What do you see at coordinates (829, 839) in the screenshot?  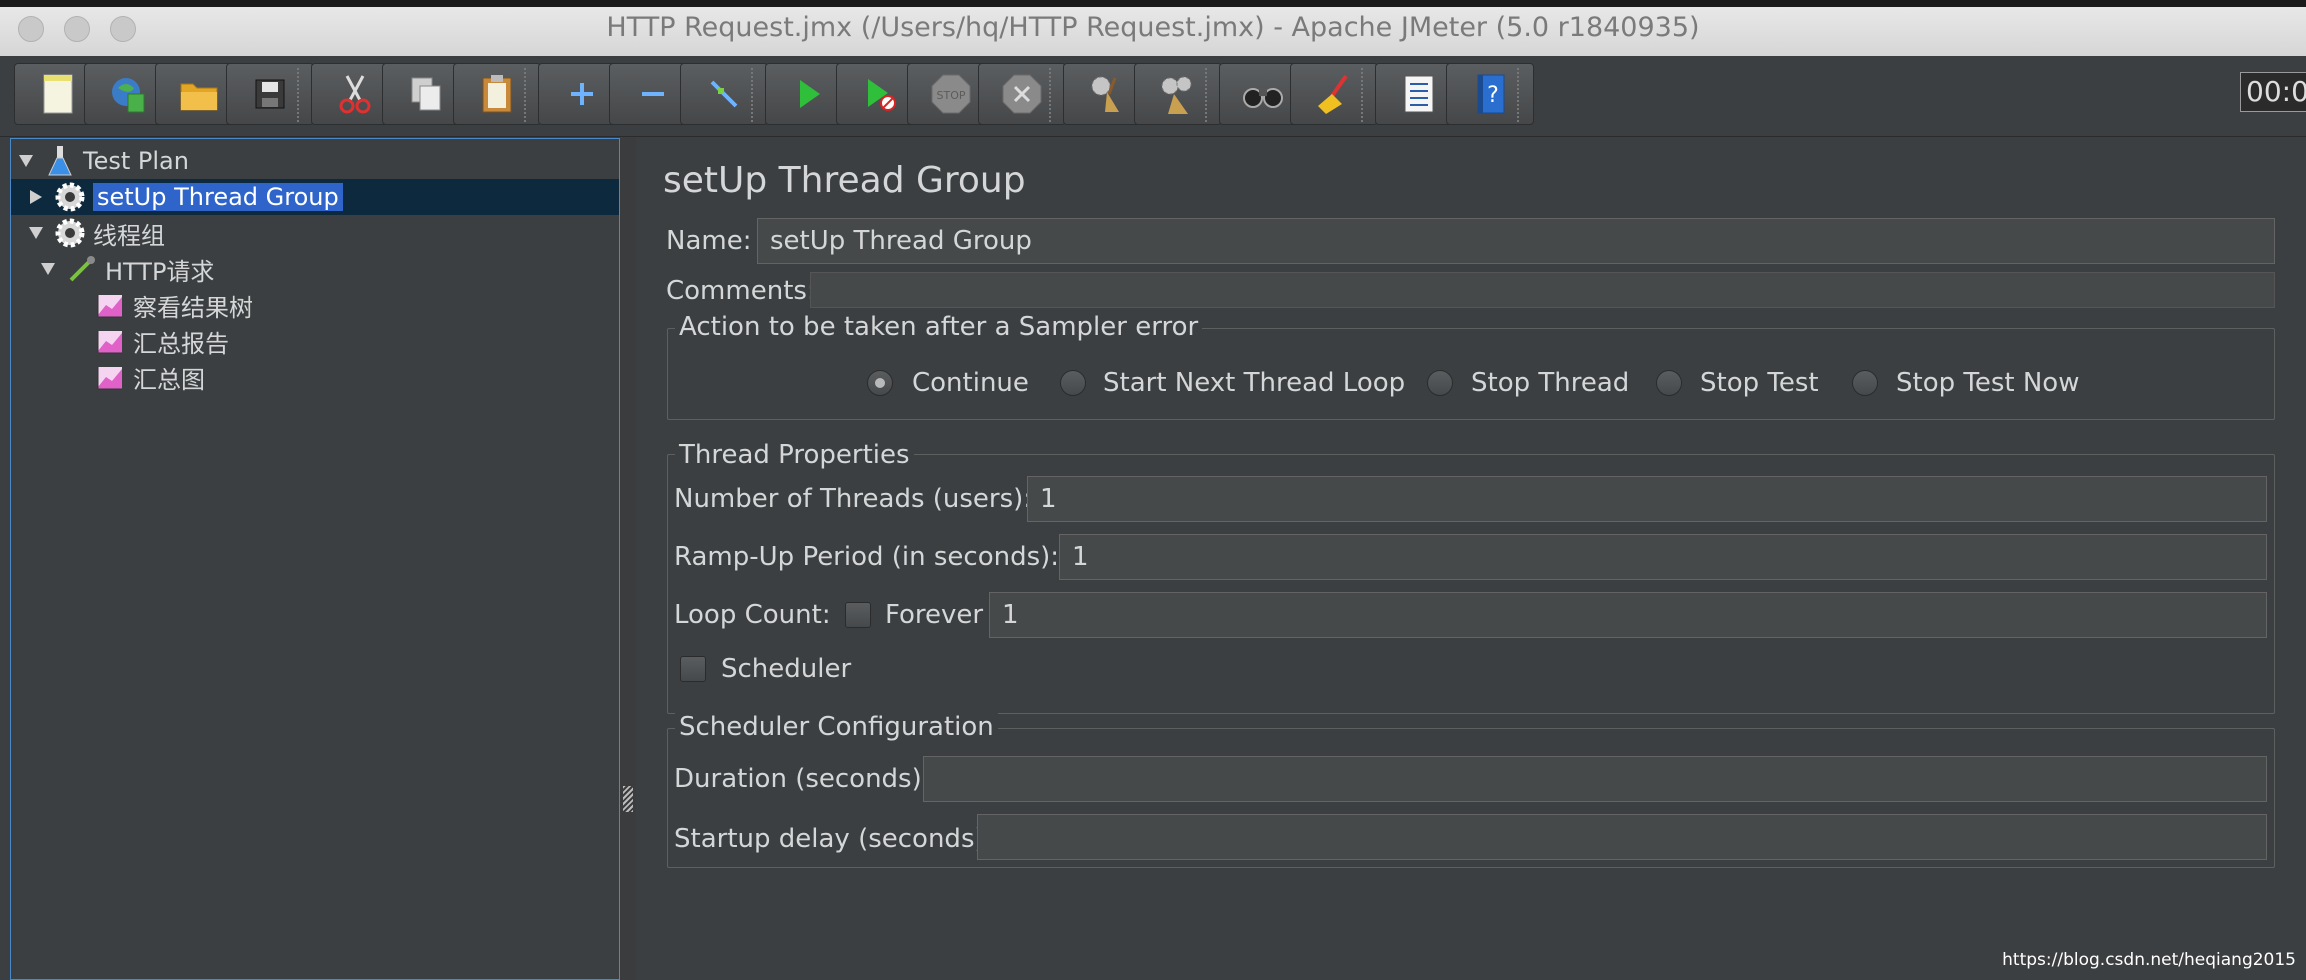 I see `startup-delay-label: Startup delay (seconds)` at bounding box center [829, 839].